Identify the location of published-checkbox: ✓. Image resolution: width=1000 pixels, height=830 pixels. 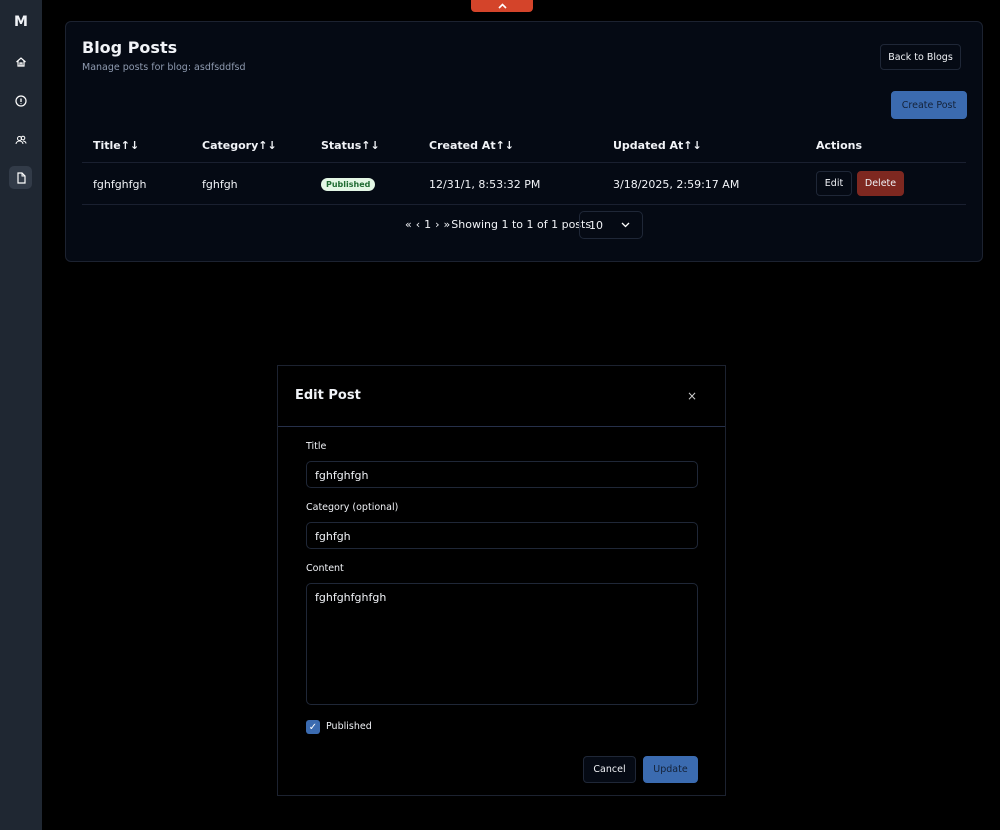
(313, 727).